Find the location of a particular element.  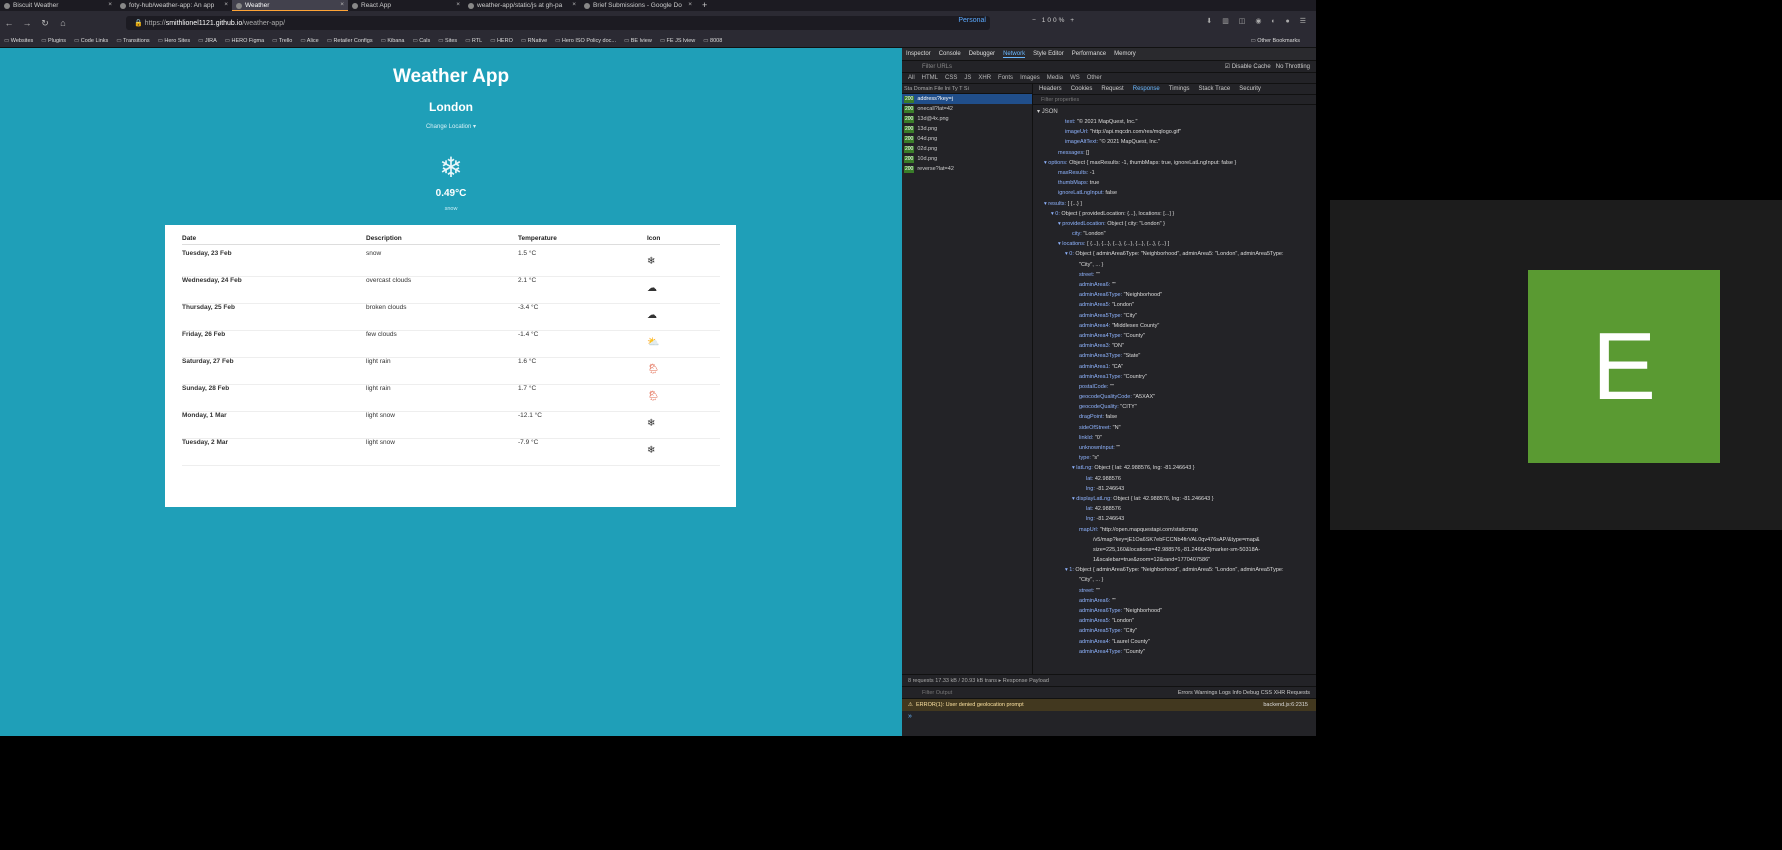

type-filter: XHR is located at coordinates (984, 78).